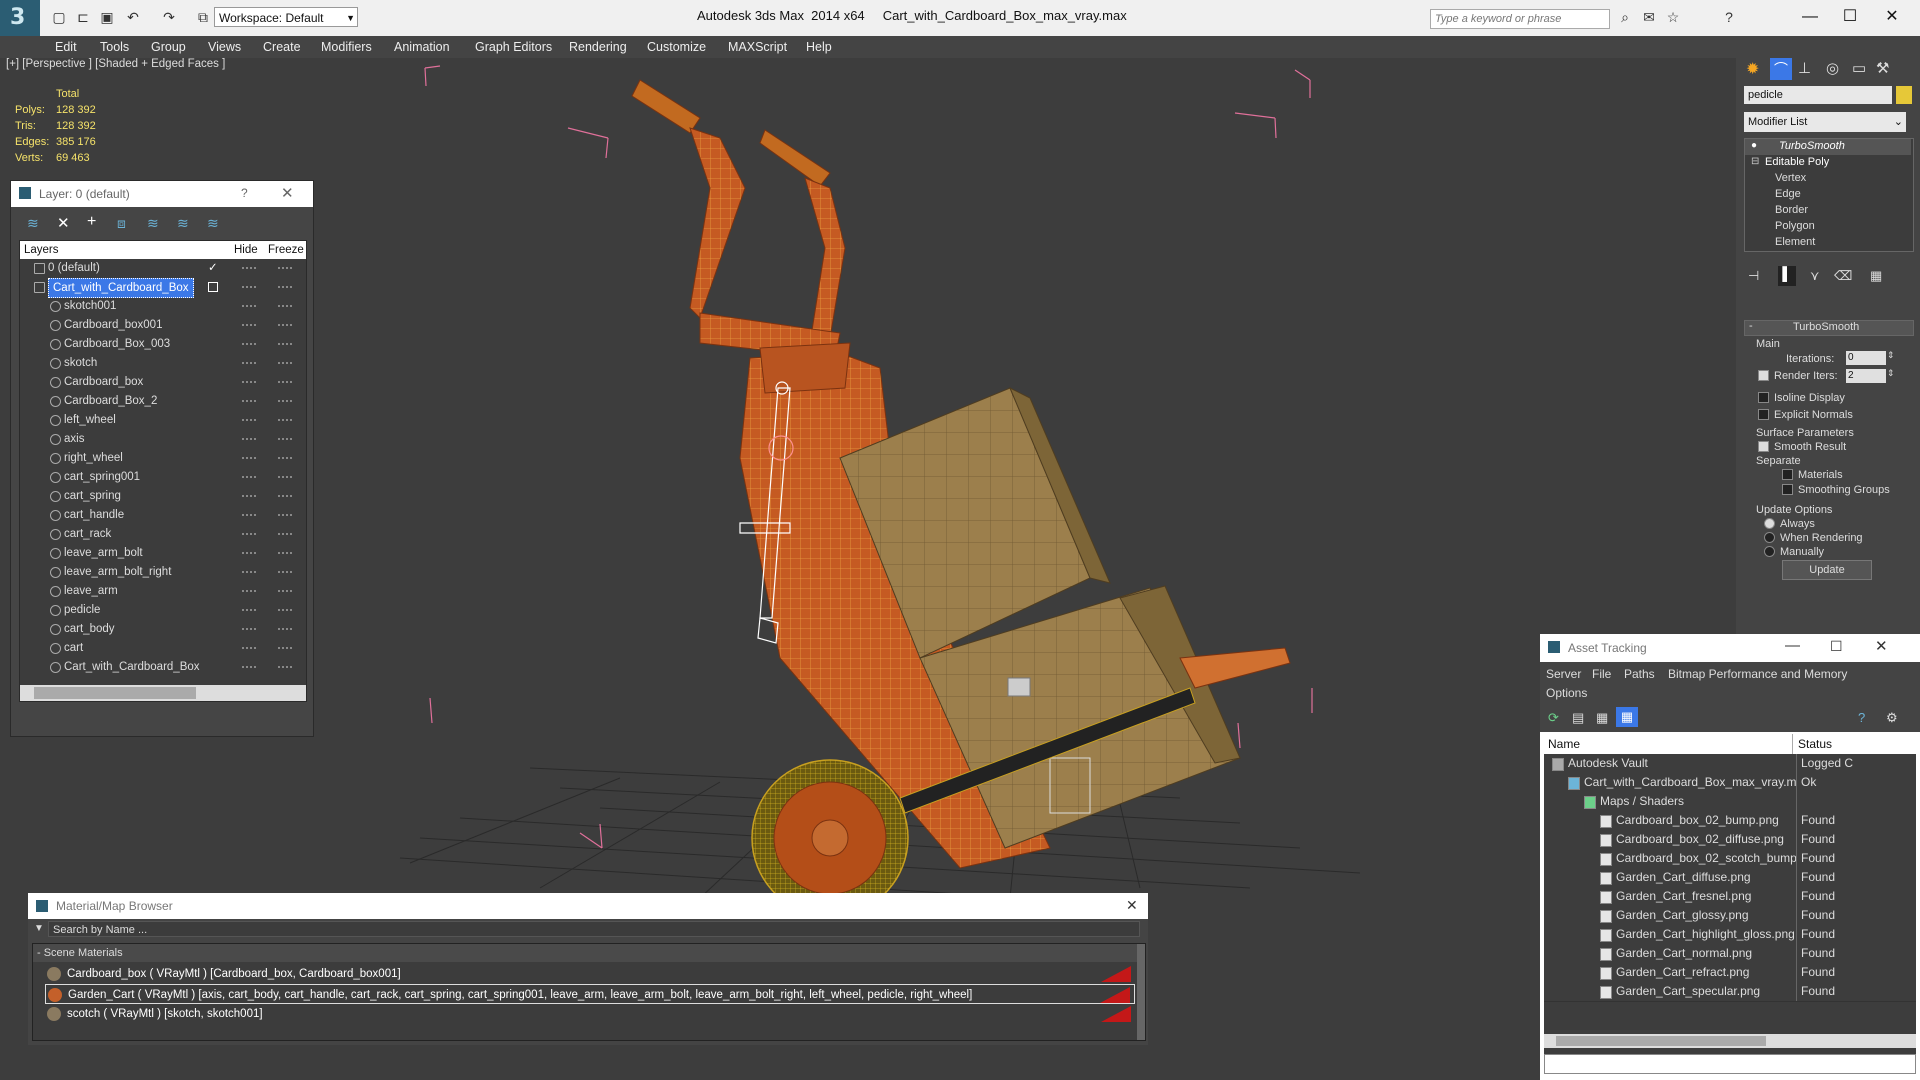 The width and height of the screenshot is (1920, 1080). Describe the element at coordinates (1843, 276) in the screenshot. I see `remove-modifier-icon: ⌫` at that location.